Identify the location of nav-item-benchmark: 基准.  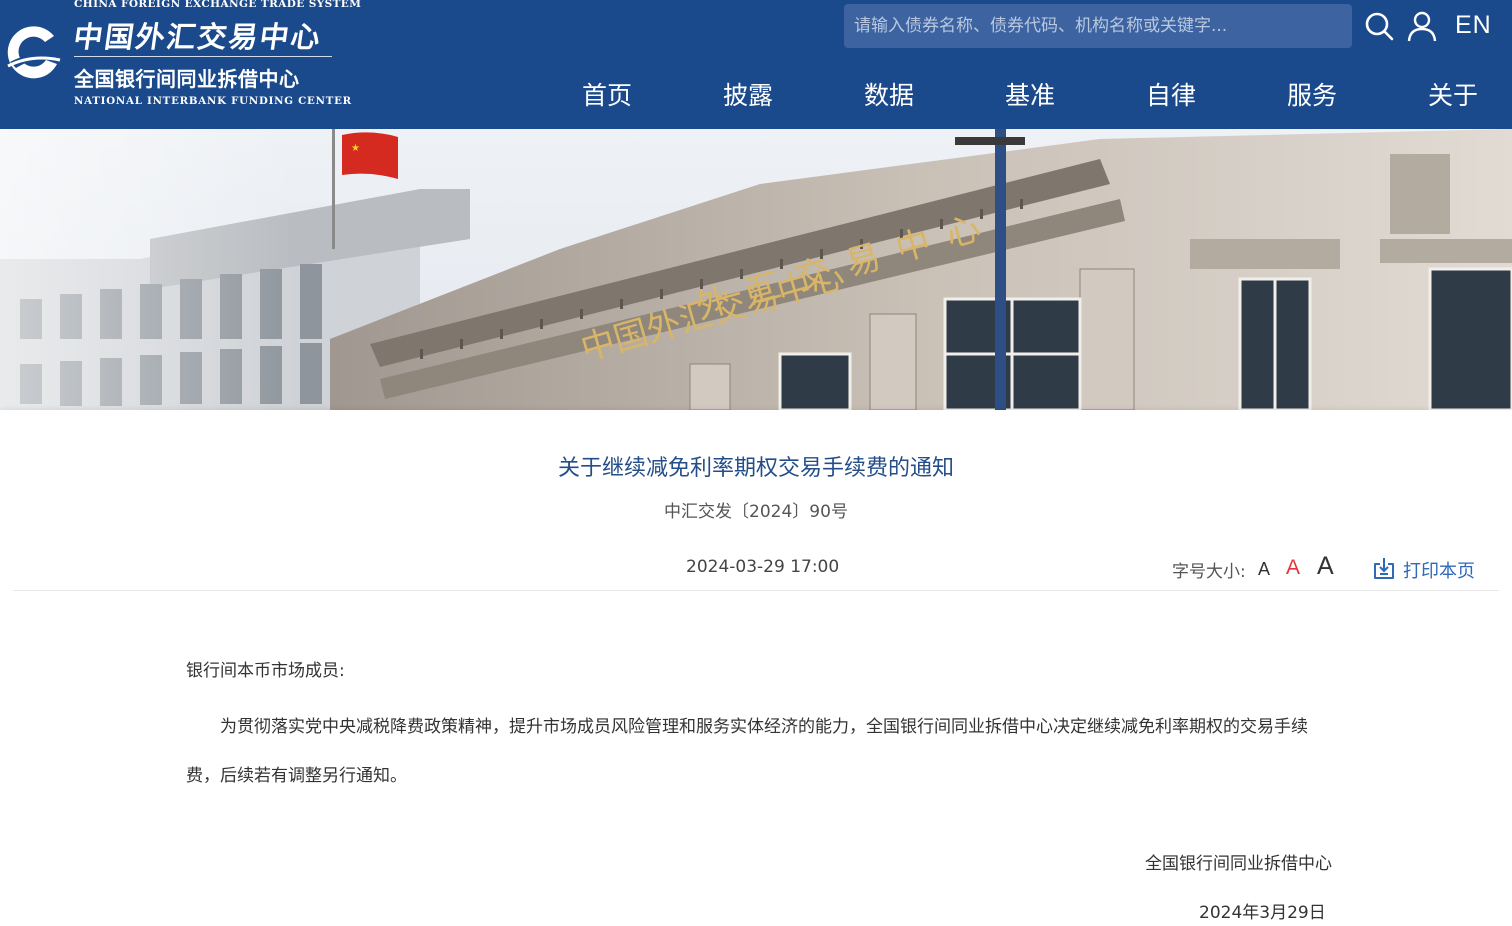
(1030, 94).